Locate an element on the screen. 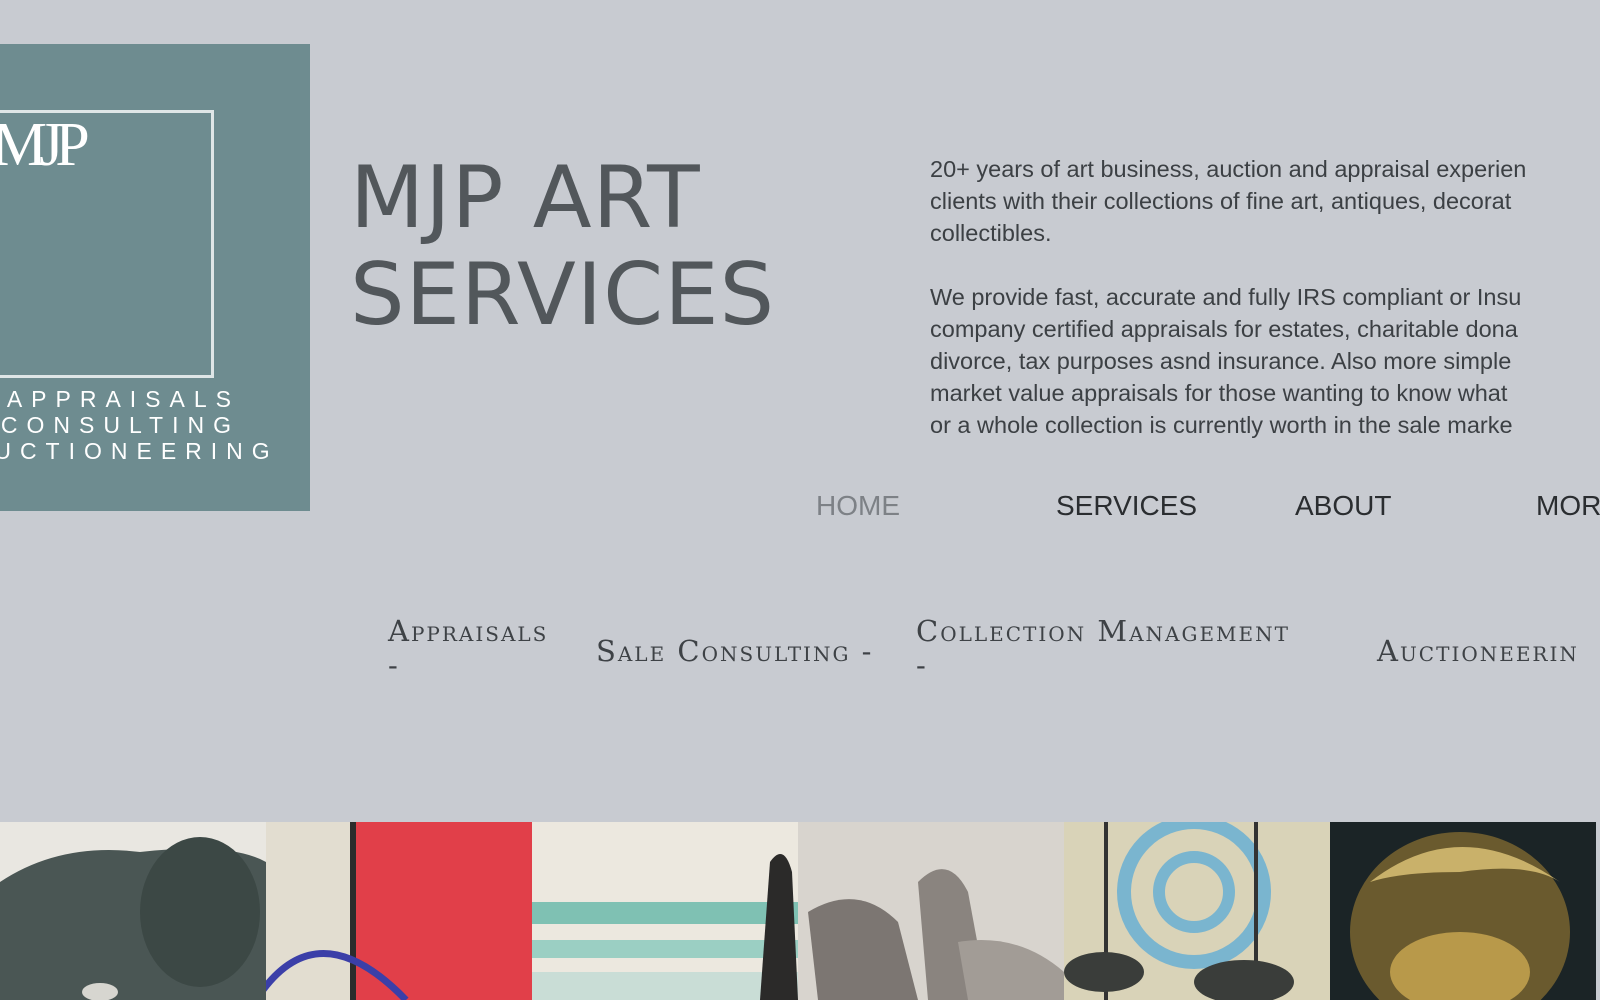  subnav-collection-management: Collection Management - is located at coordinates (1103, 648).